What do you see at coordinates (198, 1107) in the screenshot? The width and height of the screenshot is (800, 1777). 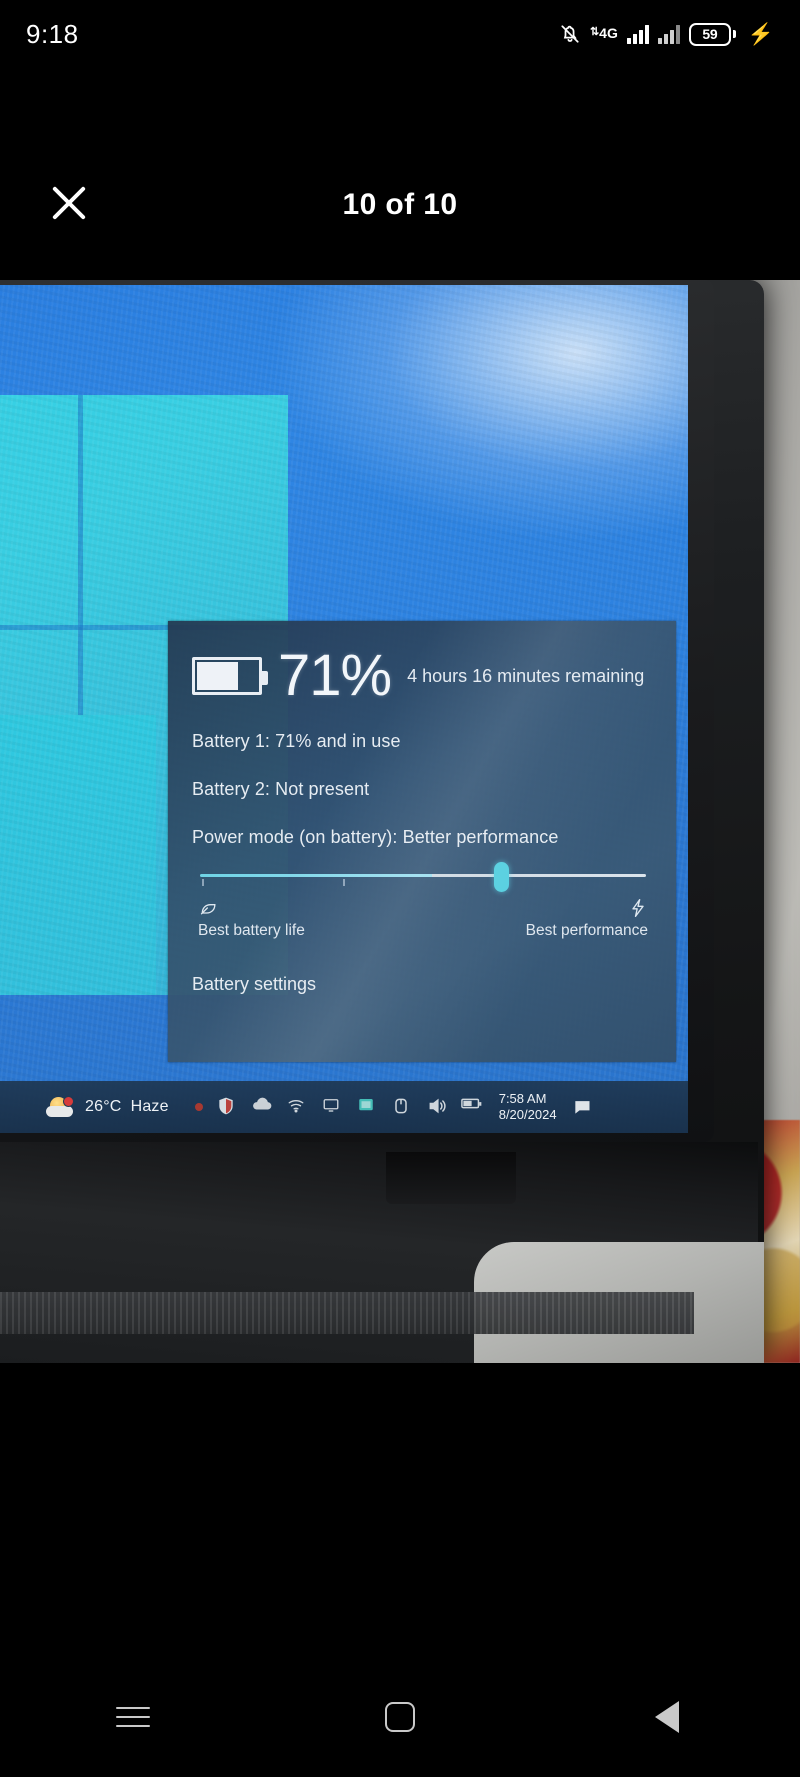 I see `red-dot-icon` at bounding box center [198, 1107].